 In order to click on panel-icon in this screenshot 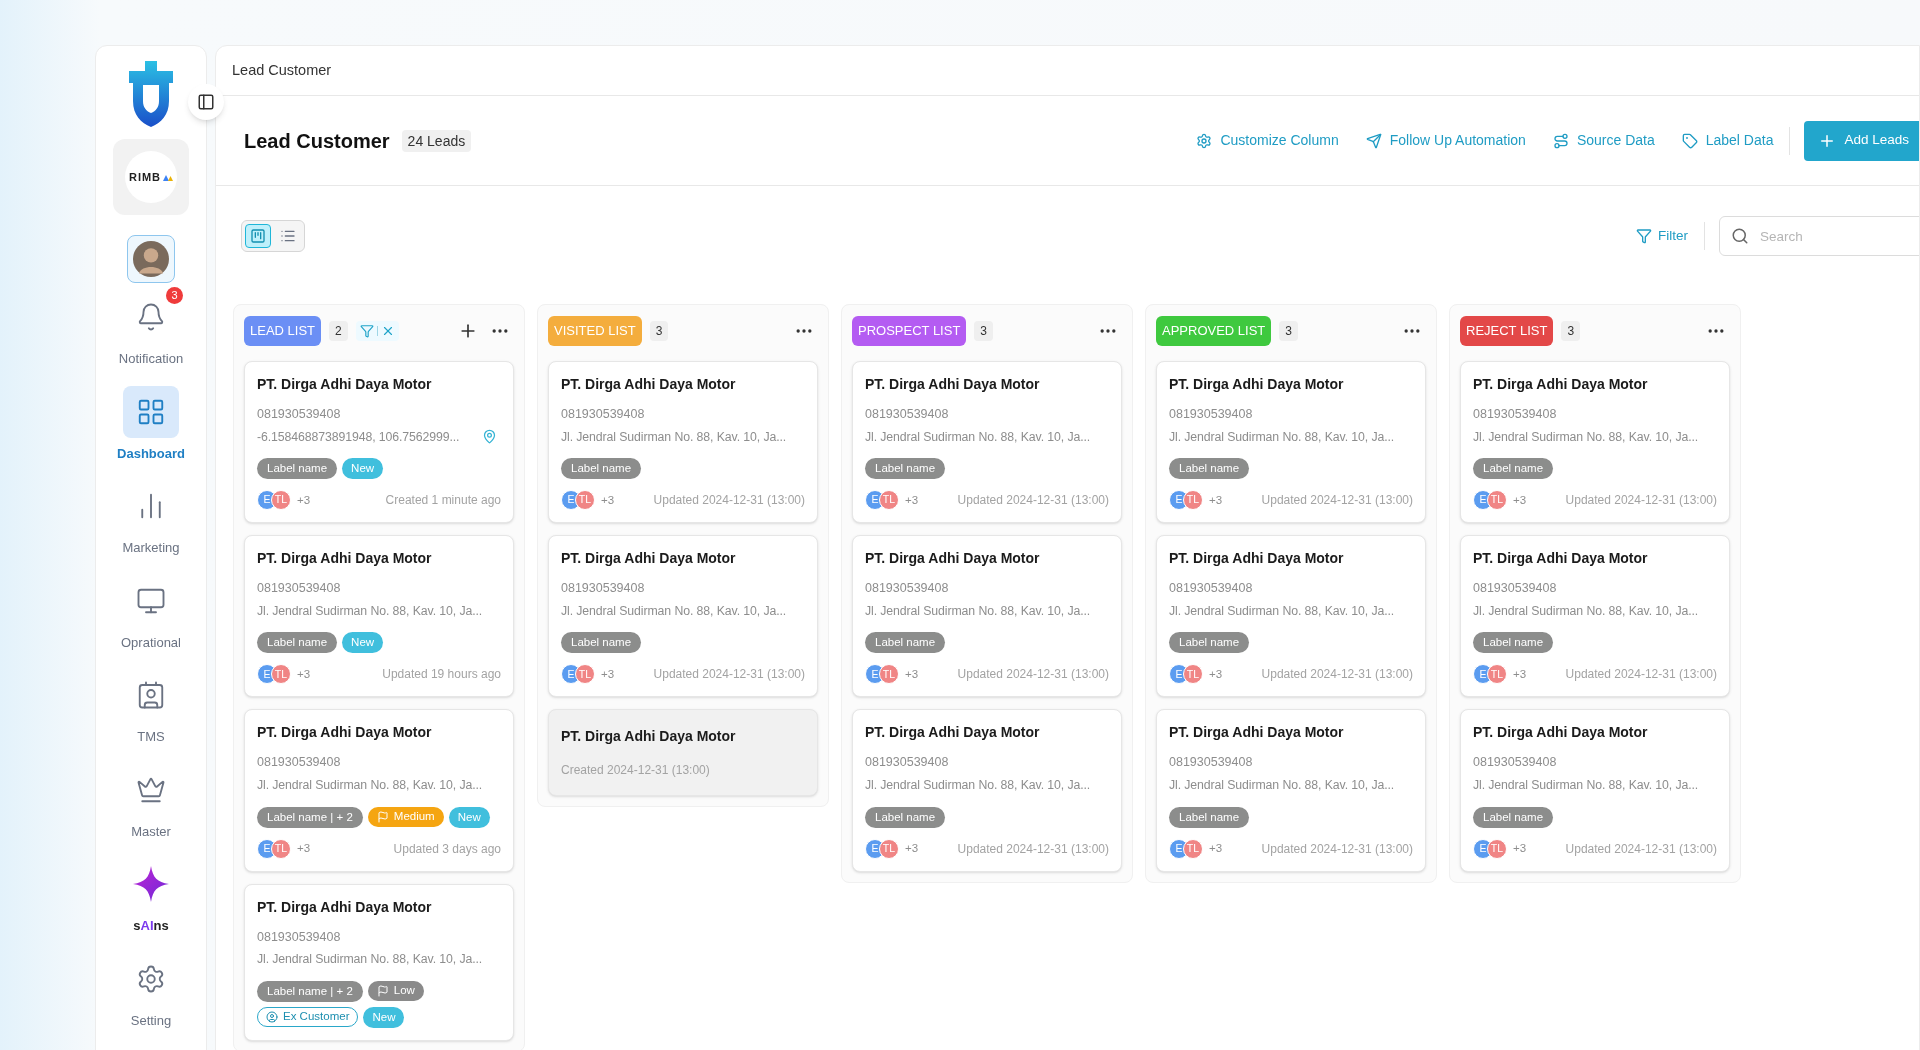, I will do `click(206, 102)`.